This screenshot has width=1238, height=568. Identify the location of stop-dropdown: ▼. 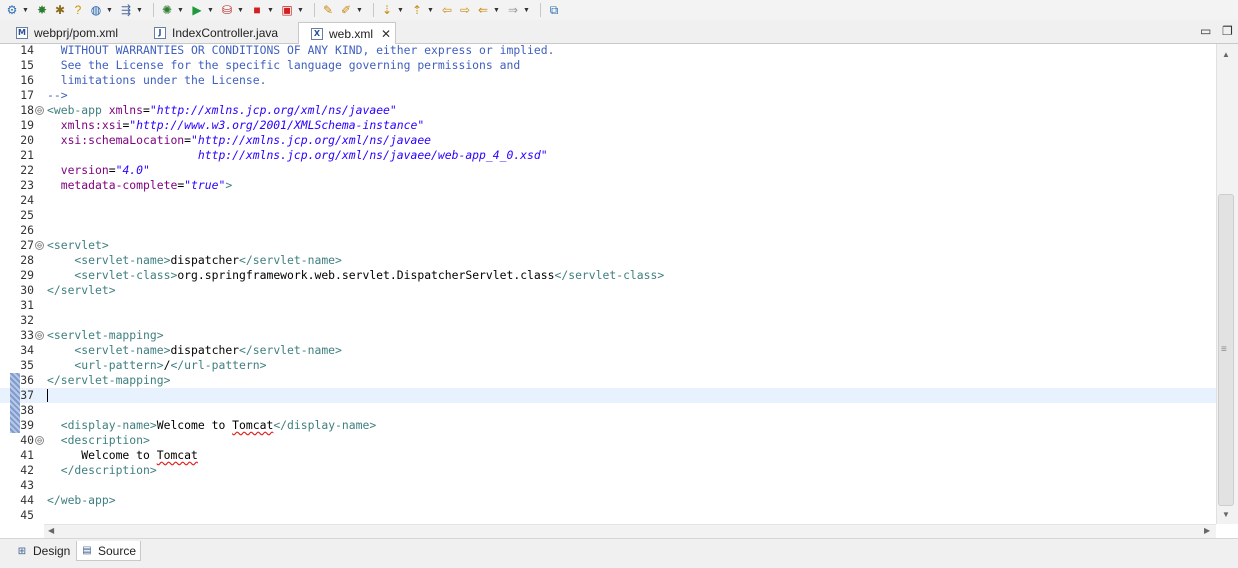
(270, 10).